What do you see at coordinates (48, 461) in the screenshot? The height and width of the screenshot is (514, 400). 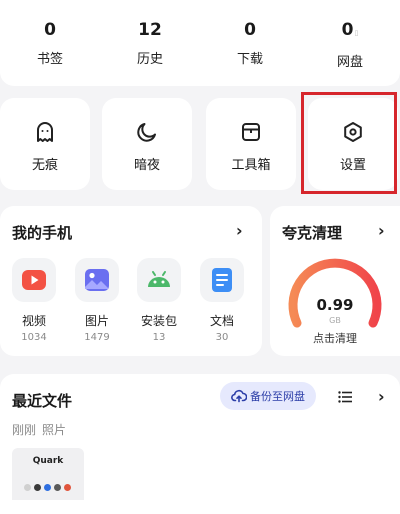 I see `thumbnail-title: Quark` at bounding box center [48, 461].